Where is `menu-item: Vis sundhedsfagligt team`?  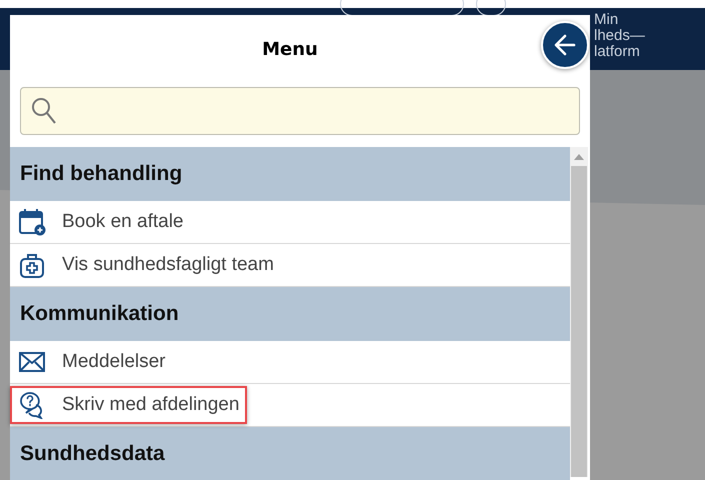
menu-item: Vis sundhedsfagligt team is located at coordinates (146, 265).